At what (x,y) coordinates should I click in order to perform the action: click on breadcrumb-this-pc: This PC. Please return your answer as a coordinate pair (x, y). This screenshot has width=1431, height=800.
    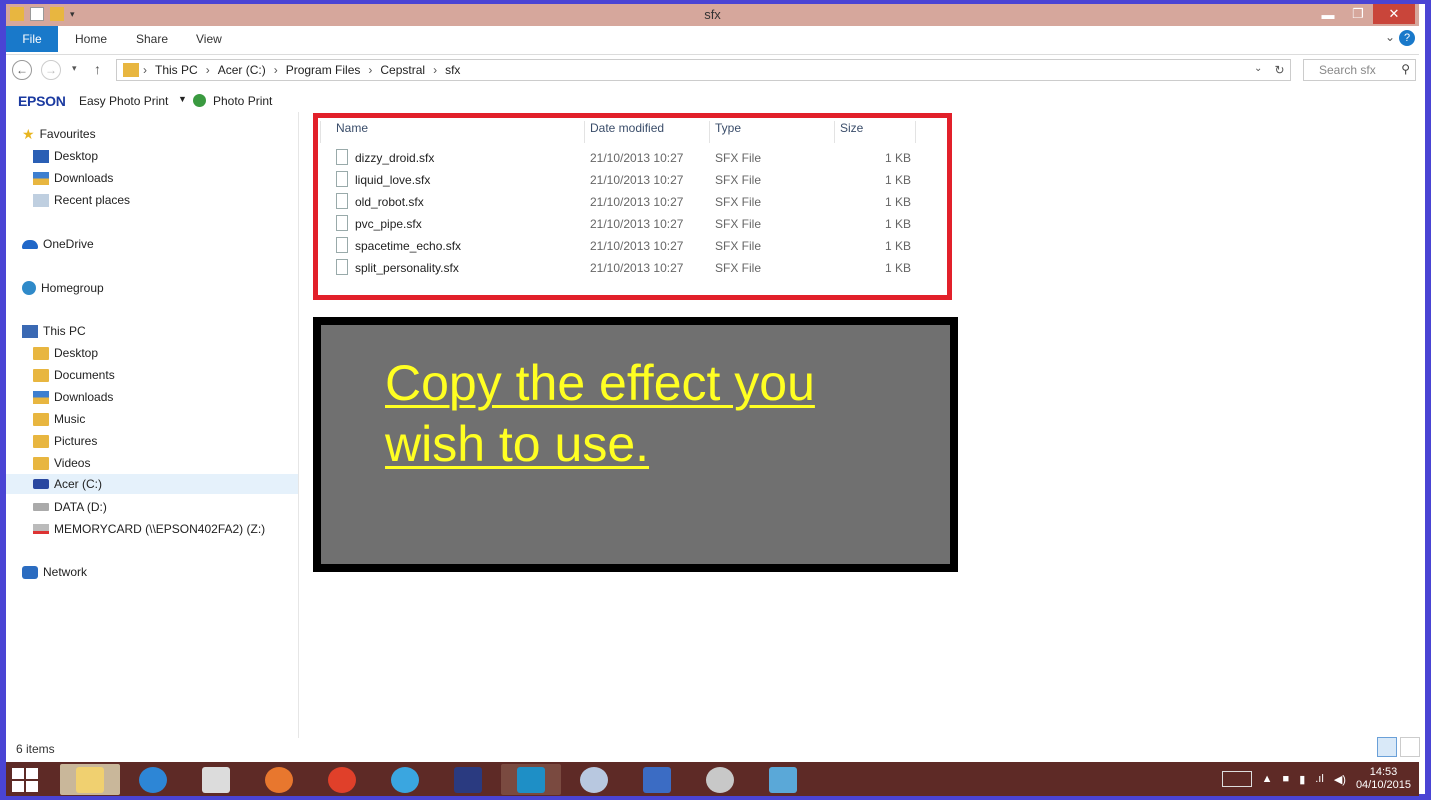
    Looking at the image, I should click on (176, 70).